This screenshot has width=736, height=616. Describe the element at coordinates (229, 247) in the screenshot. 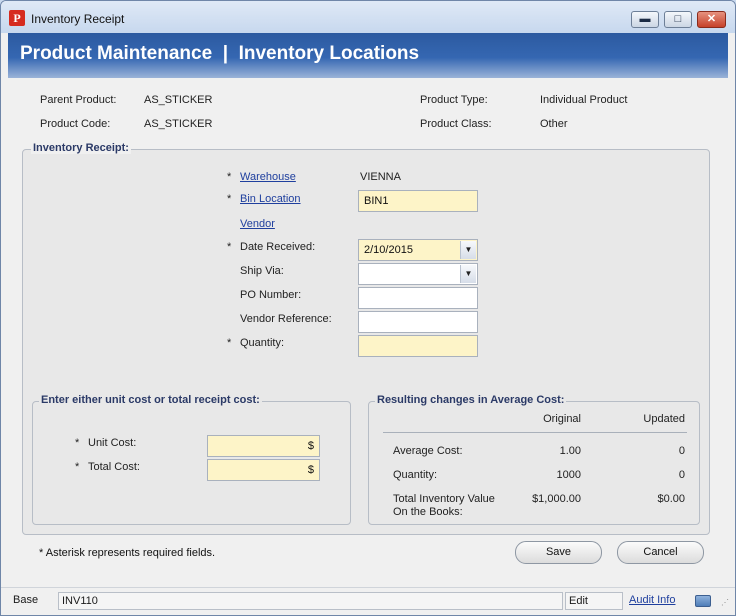

I see `date-required-marker: *` at that location.